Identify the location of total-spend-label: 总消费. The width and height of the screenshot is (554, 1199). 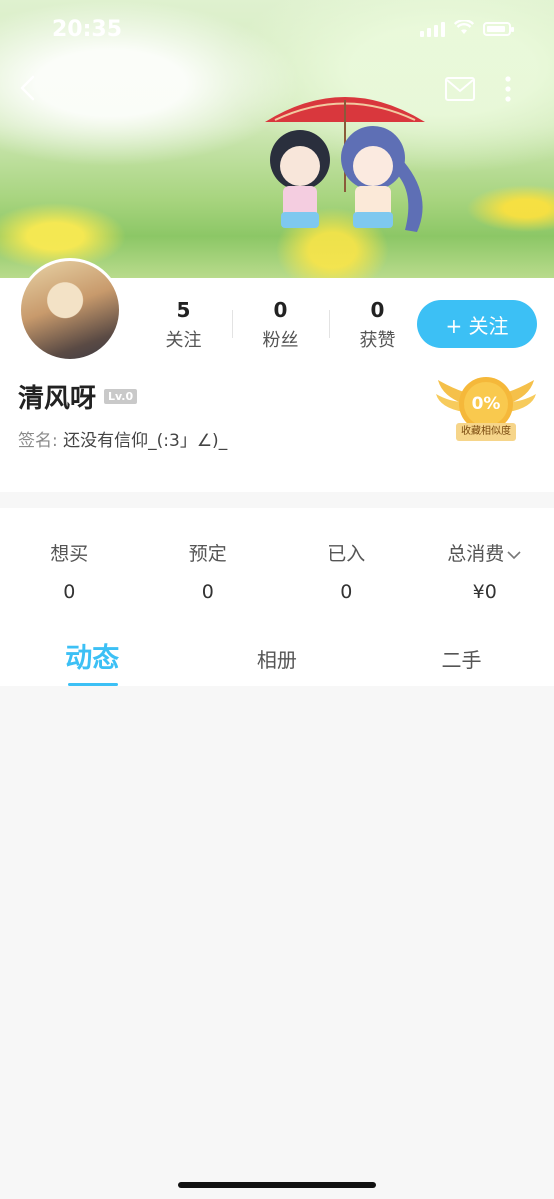
(476, 554).